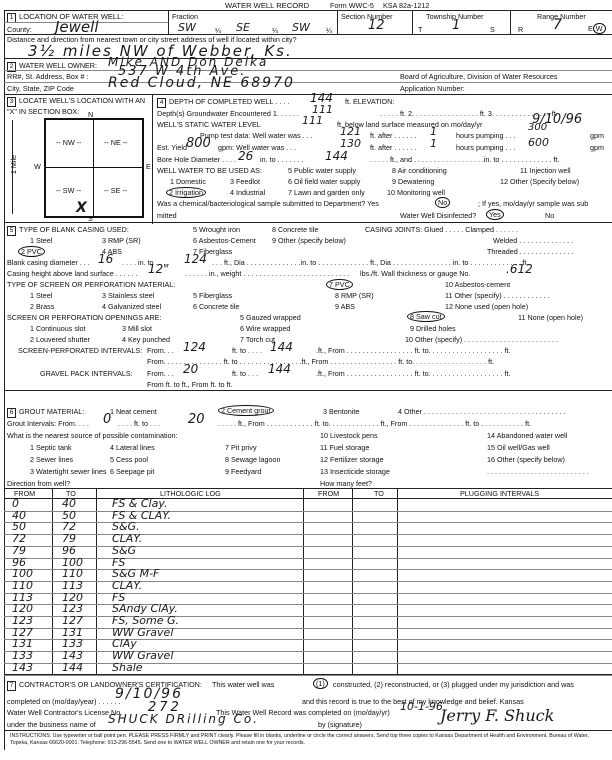 Image resolution: width=612 pixels, height=760 pixels. What do you see at coordinates (527, 435) in the screenshot?
I see `contam-option: 14 Abandoned water well` at bounding box center [527, 435].